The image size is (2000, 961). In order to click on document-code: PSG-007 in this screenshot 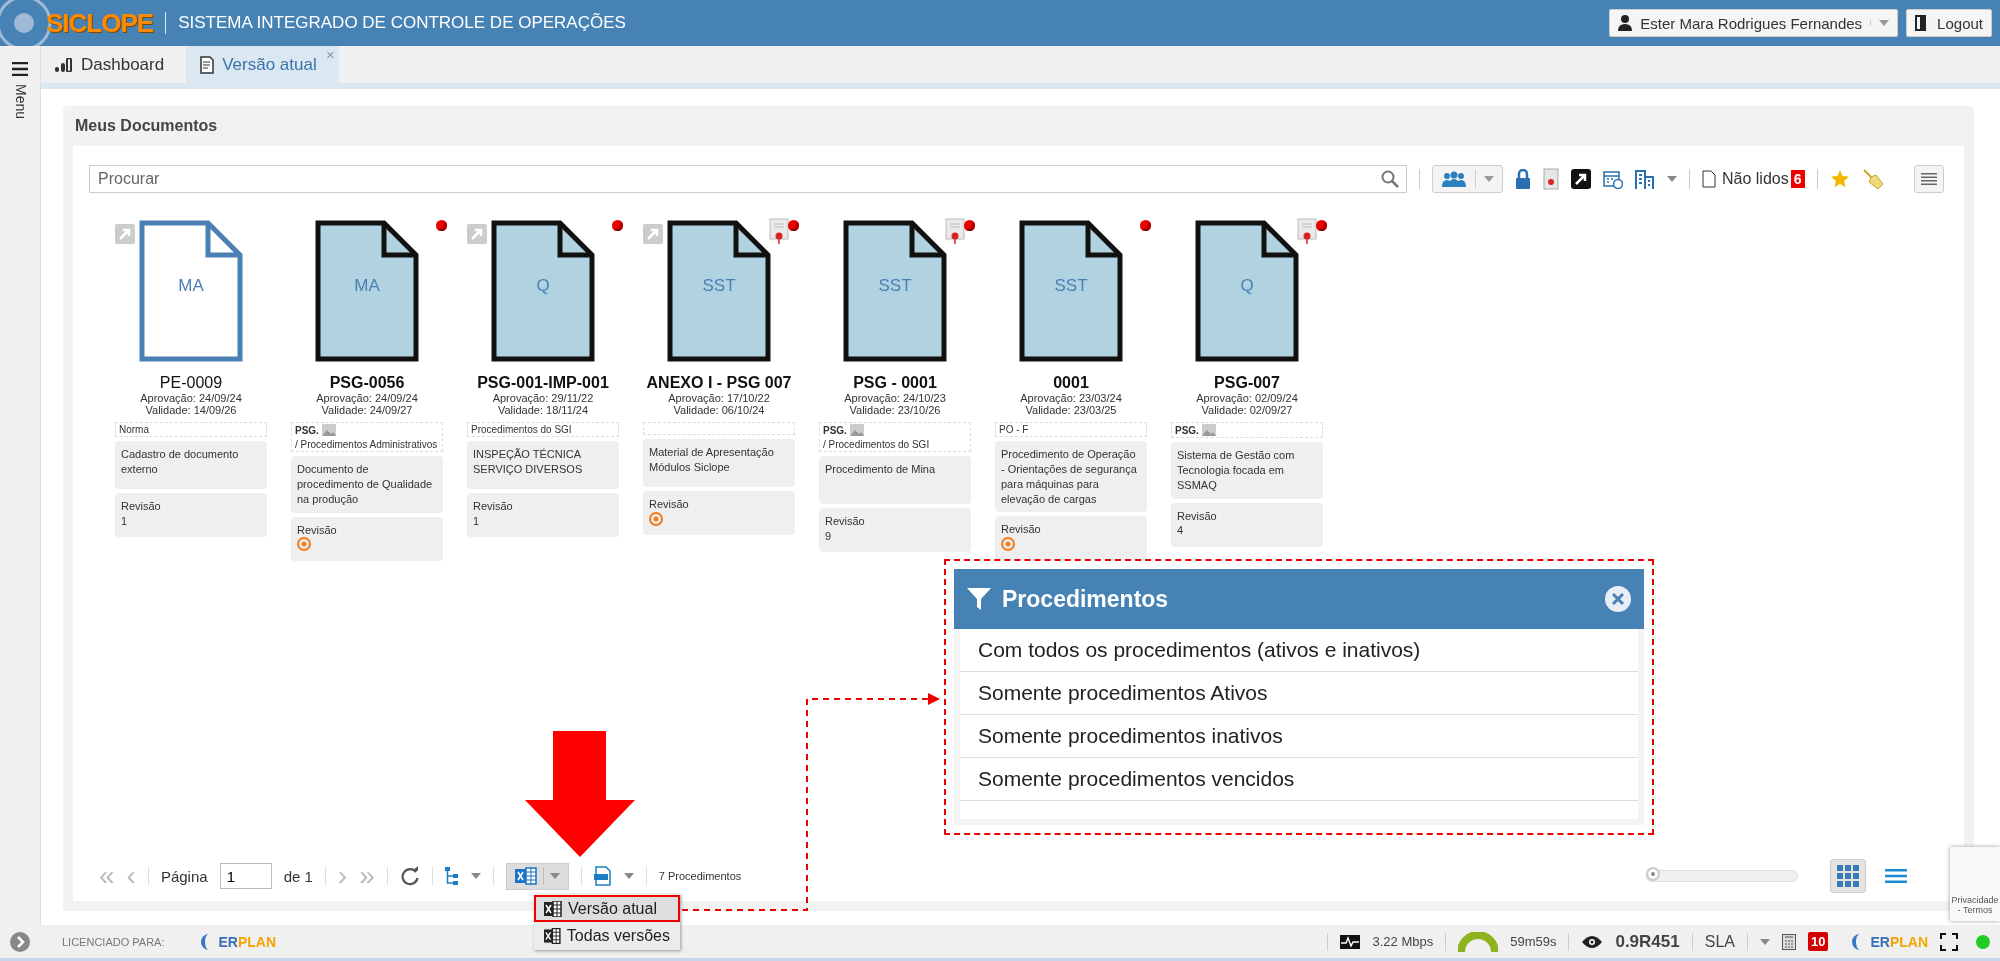, I will do `click(1247, 383)`.